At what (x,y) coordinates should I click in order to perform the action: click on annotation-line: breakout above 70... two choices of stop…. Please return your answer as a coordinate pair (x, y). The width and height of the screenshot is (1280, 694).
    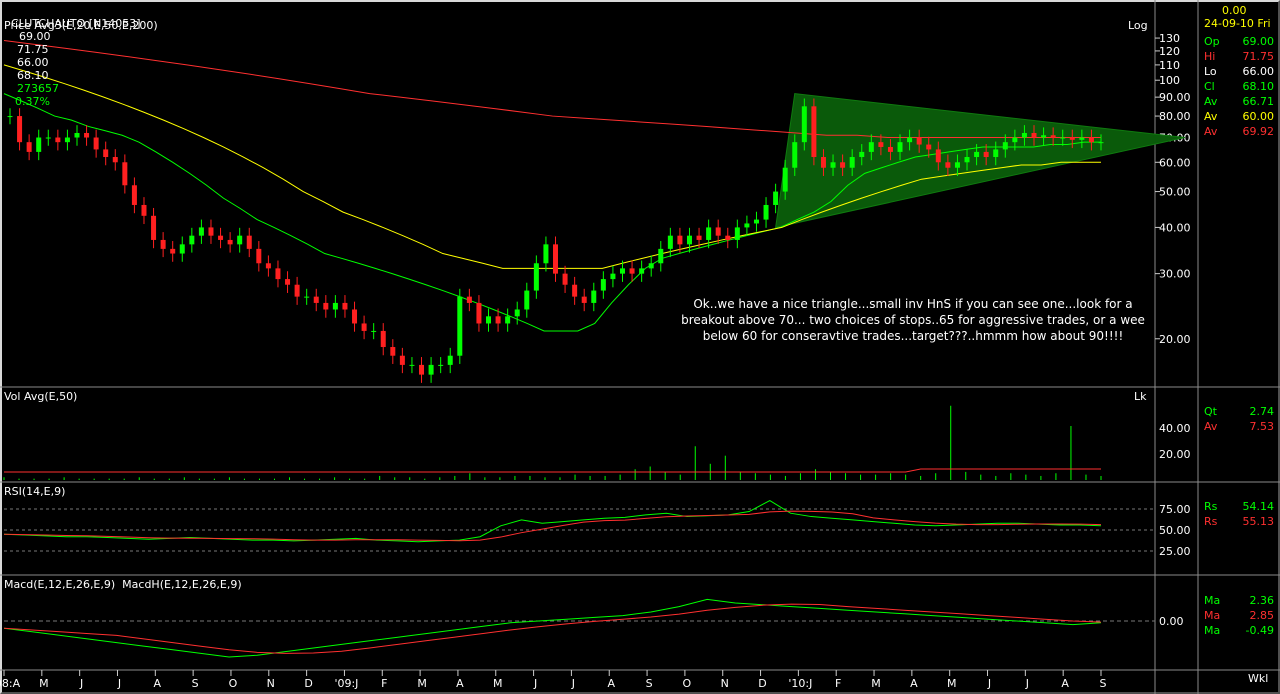
    Looking at the image, I should click on (913, 320).